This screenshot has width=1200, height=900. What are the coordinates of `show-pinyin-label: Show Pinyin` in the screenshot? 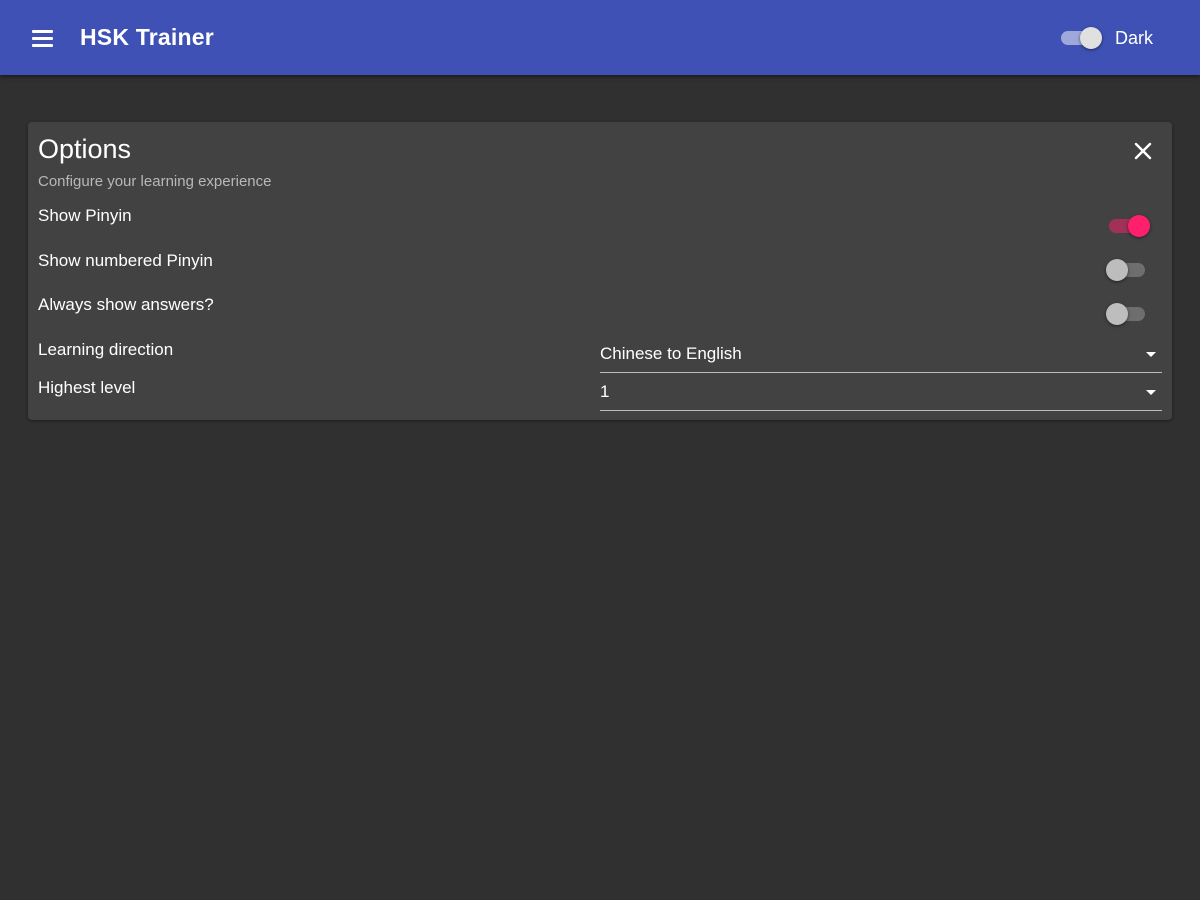 It's located at (85, 215).